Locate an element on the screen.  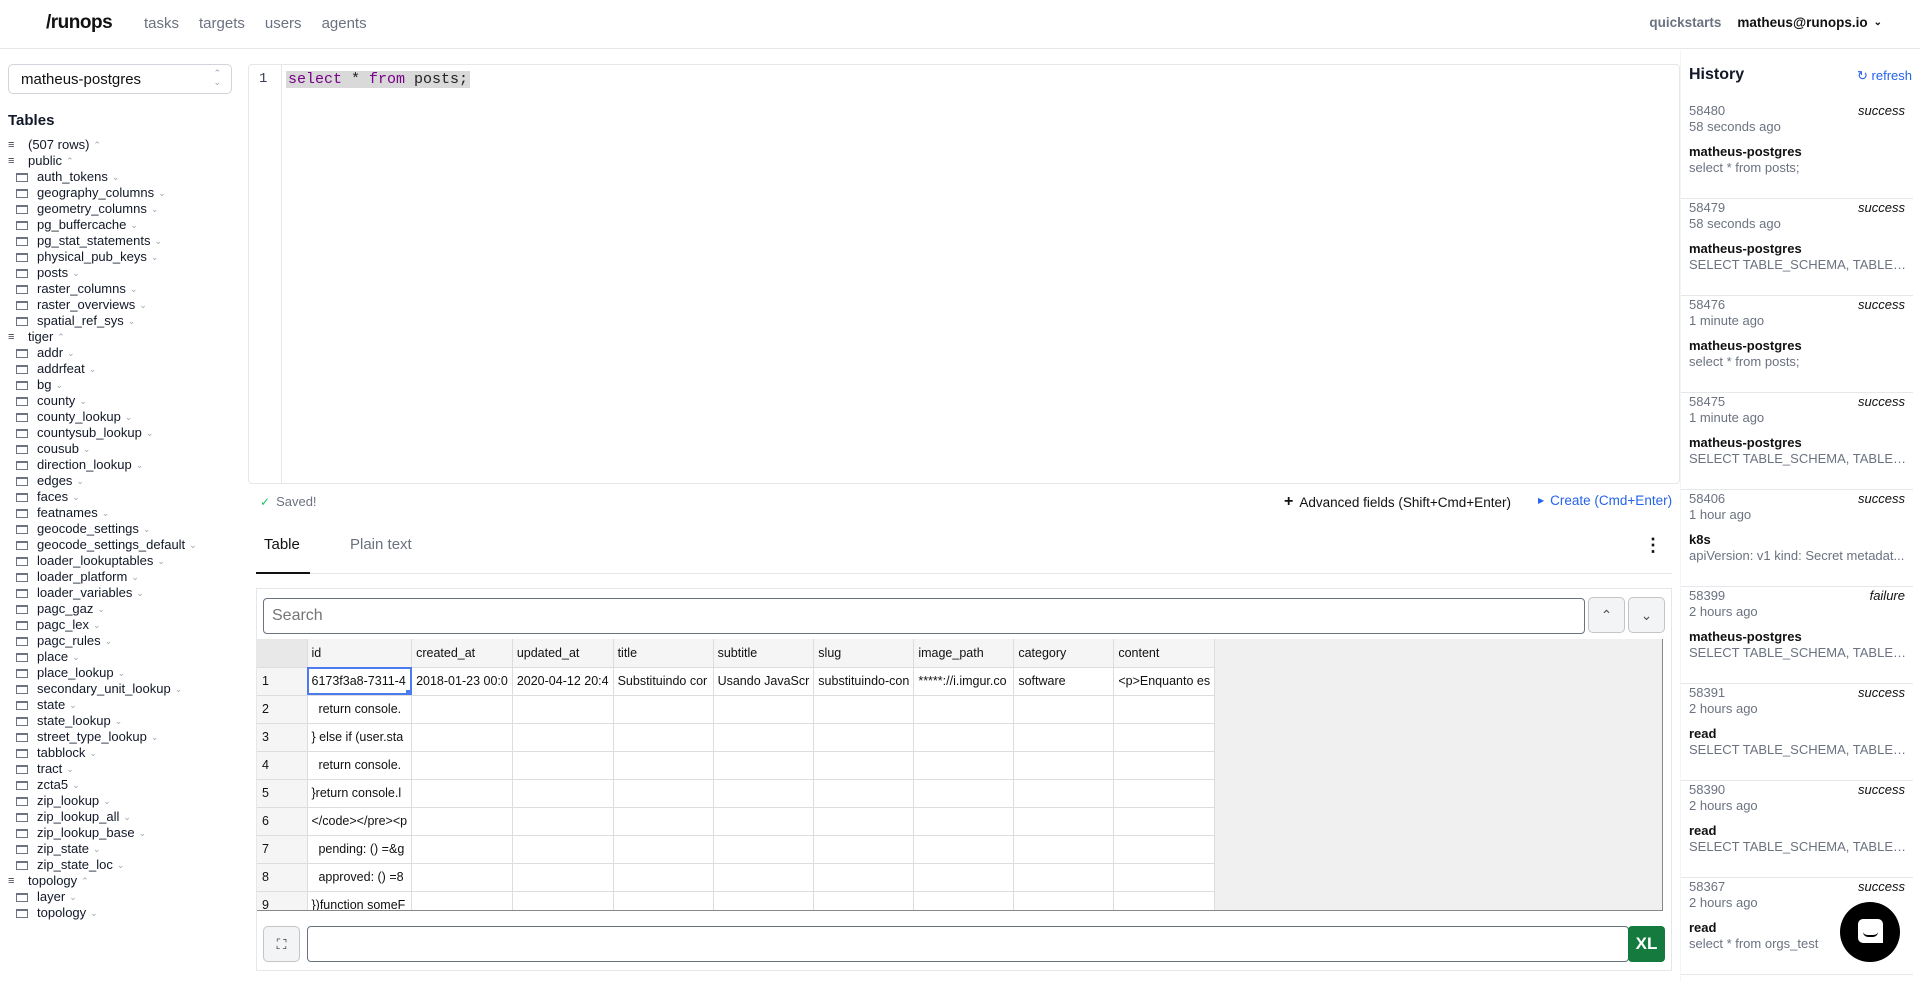
more-options-icon: ⋮ is located at coordinates (1653, 545).